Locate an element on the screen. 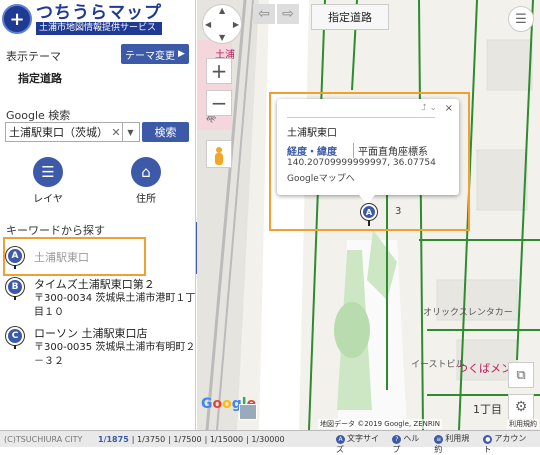 The image size is (540, 455). current-theme: 指定道路 is located at coordinates (40, 78).